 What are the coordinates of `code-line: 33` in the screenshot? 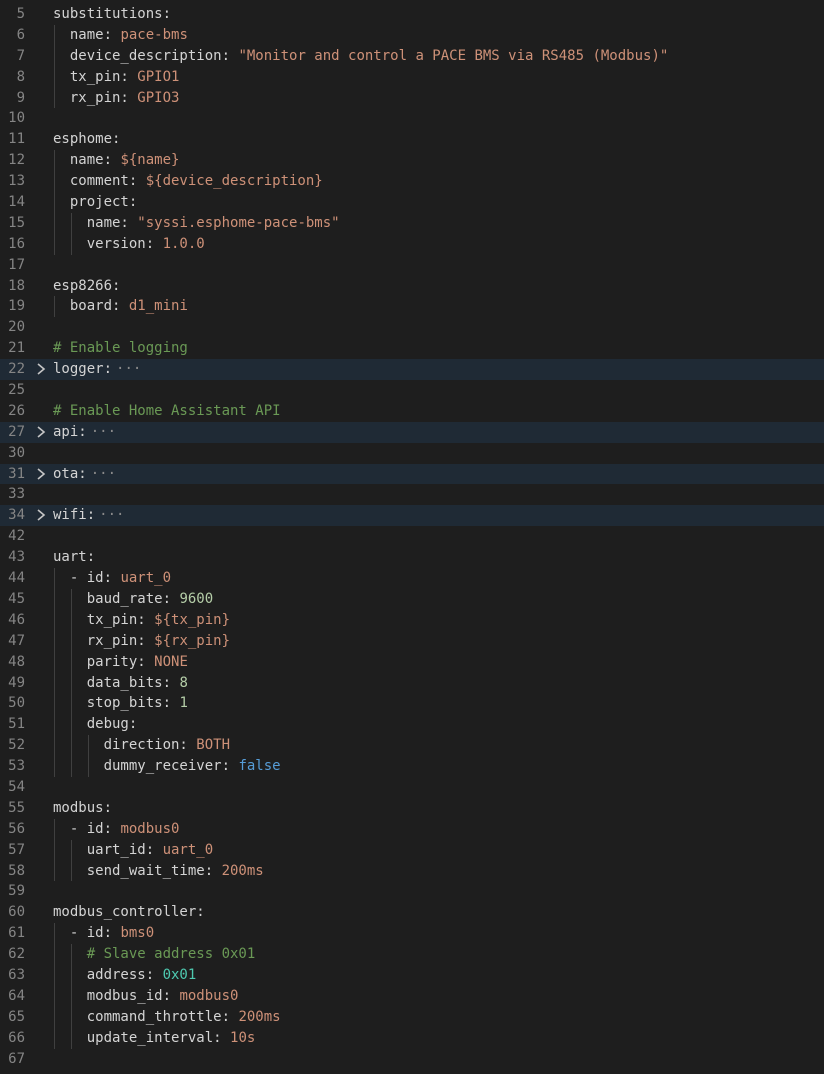 It's located at (412, 494).